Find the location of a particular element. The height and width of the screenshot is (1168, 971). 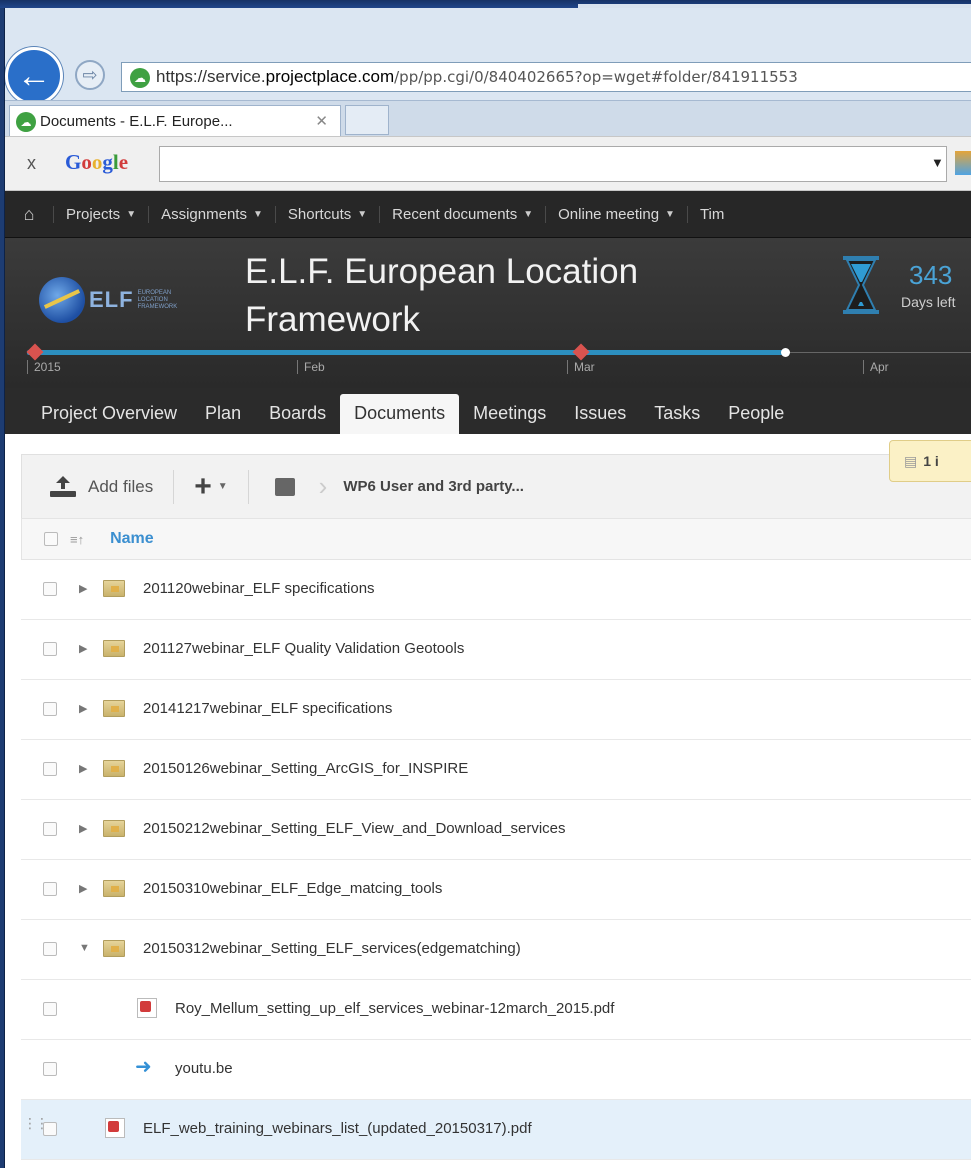

tab-people: People is located at coordinates (756, 414).